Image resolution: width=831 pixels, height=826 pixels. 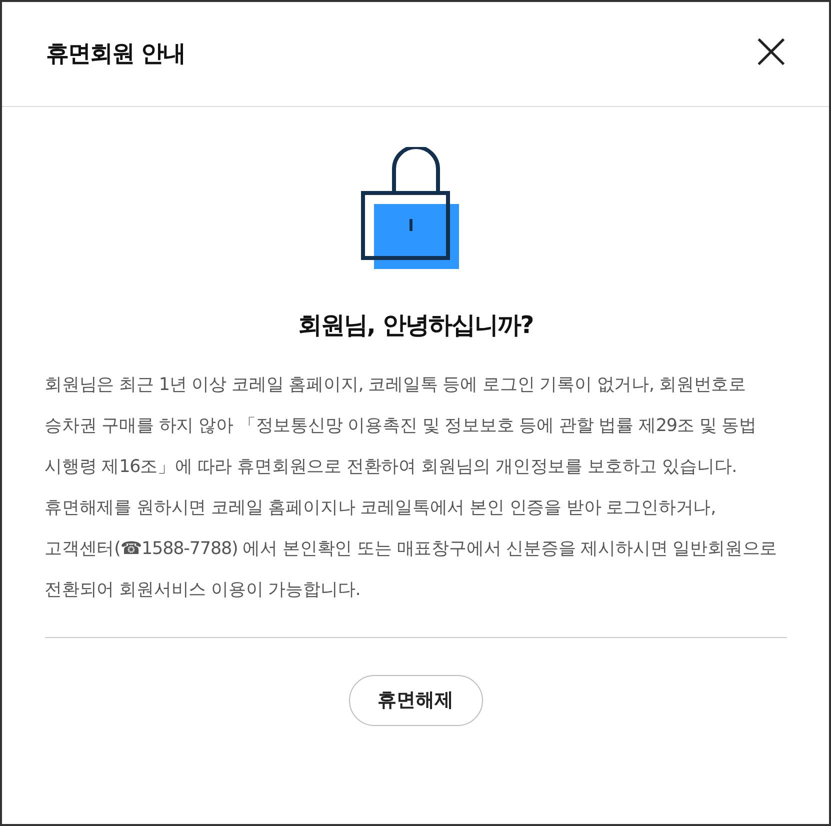 What do you see at coordinates (416, 325) in the screenshot?
I see `greeting-heading: 회원님, 안녕하십니까?` at bounding box center [416, 325].